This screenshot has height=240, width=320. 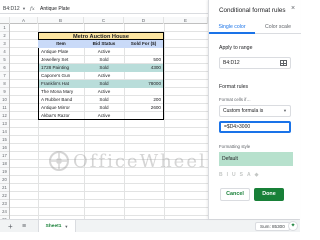 What do you see at coordinates (255, 63) in the screenshot?
I see `range-input: B4:D12` at bounding box center [255, 63].